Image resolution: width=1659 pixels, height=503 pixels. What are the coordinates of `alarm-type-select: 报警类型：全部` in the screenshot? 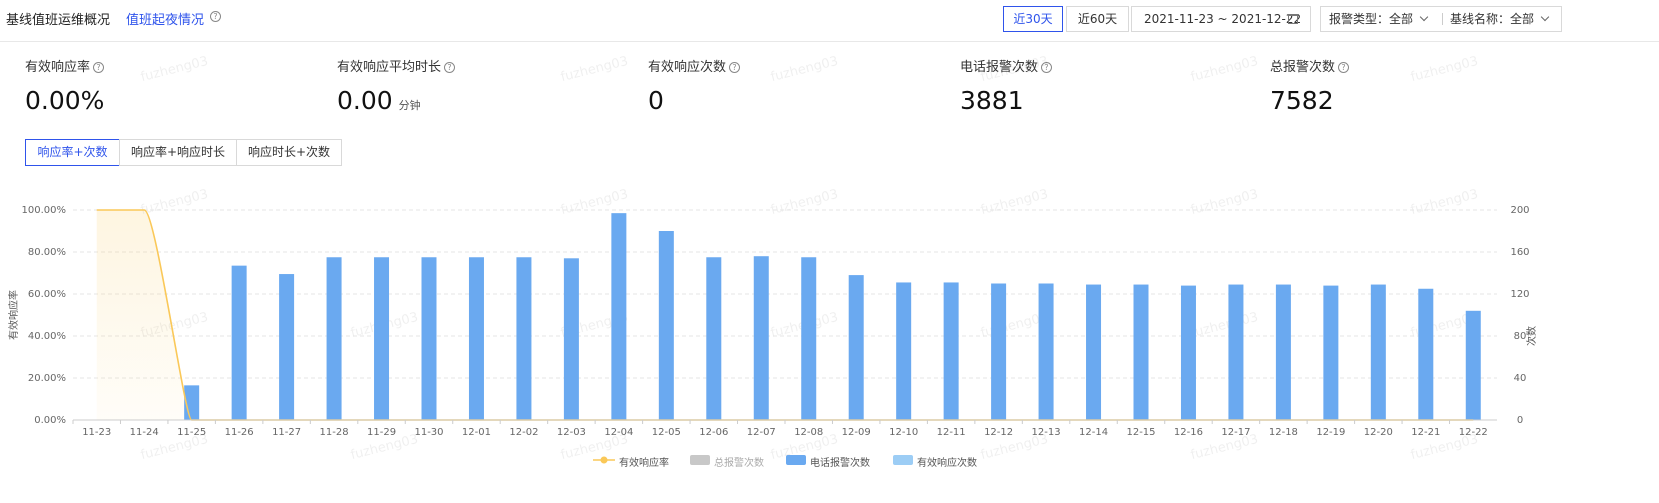 It's located at (1379, 19).